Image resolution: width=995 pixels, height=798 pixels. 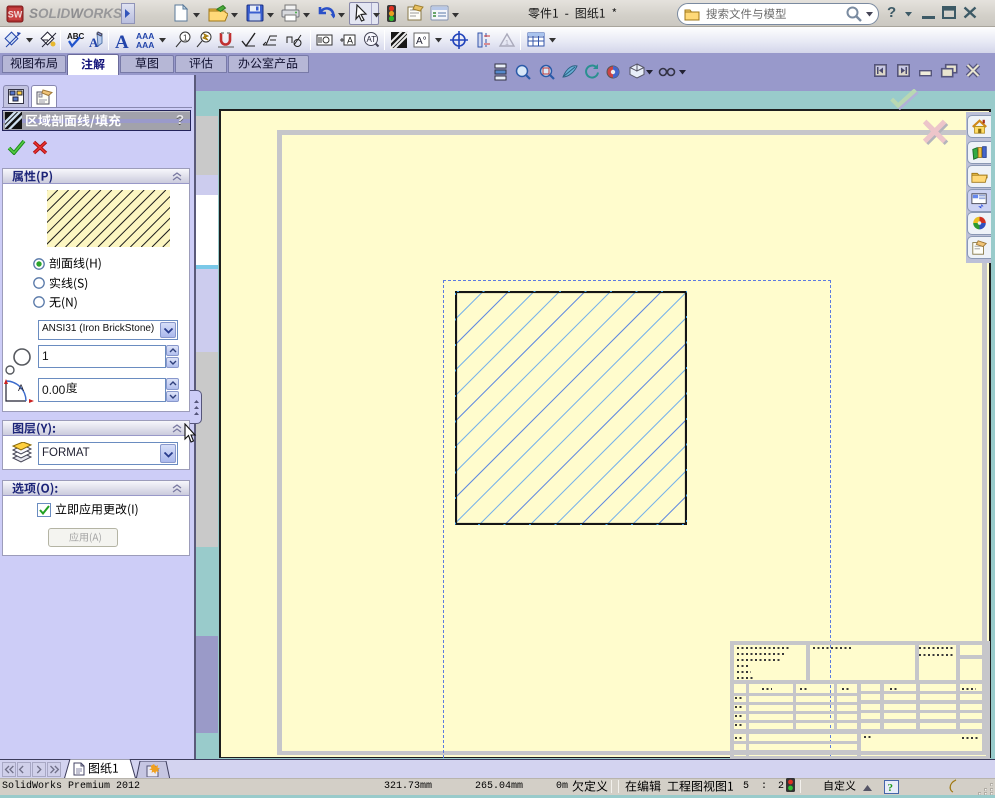 I want to click on svg-text: ABC, so click(x=76, y=36).